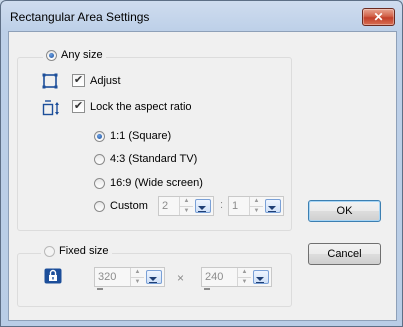 Image resolution: width=403 pixels, height=327 pixels. What do you see at coordinates (141, 106) in the screenshot?
I see `lock-aspect-label: Lock the aspect ratio` at bounding box center [141, 106].